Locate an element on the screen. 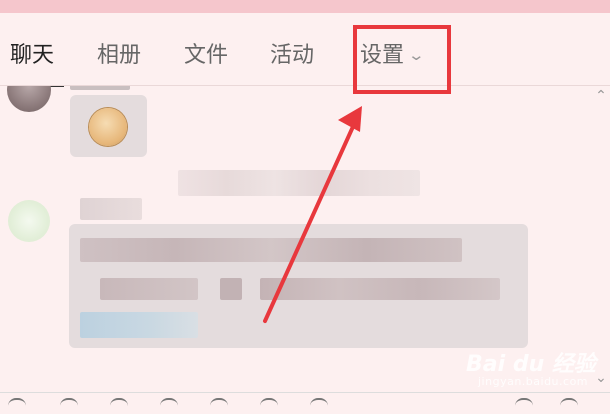 The height and width of the screenshot is (414, 610). watermark-brand: Bai du 经验 is located at coordinates (531, 364).